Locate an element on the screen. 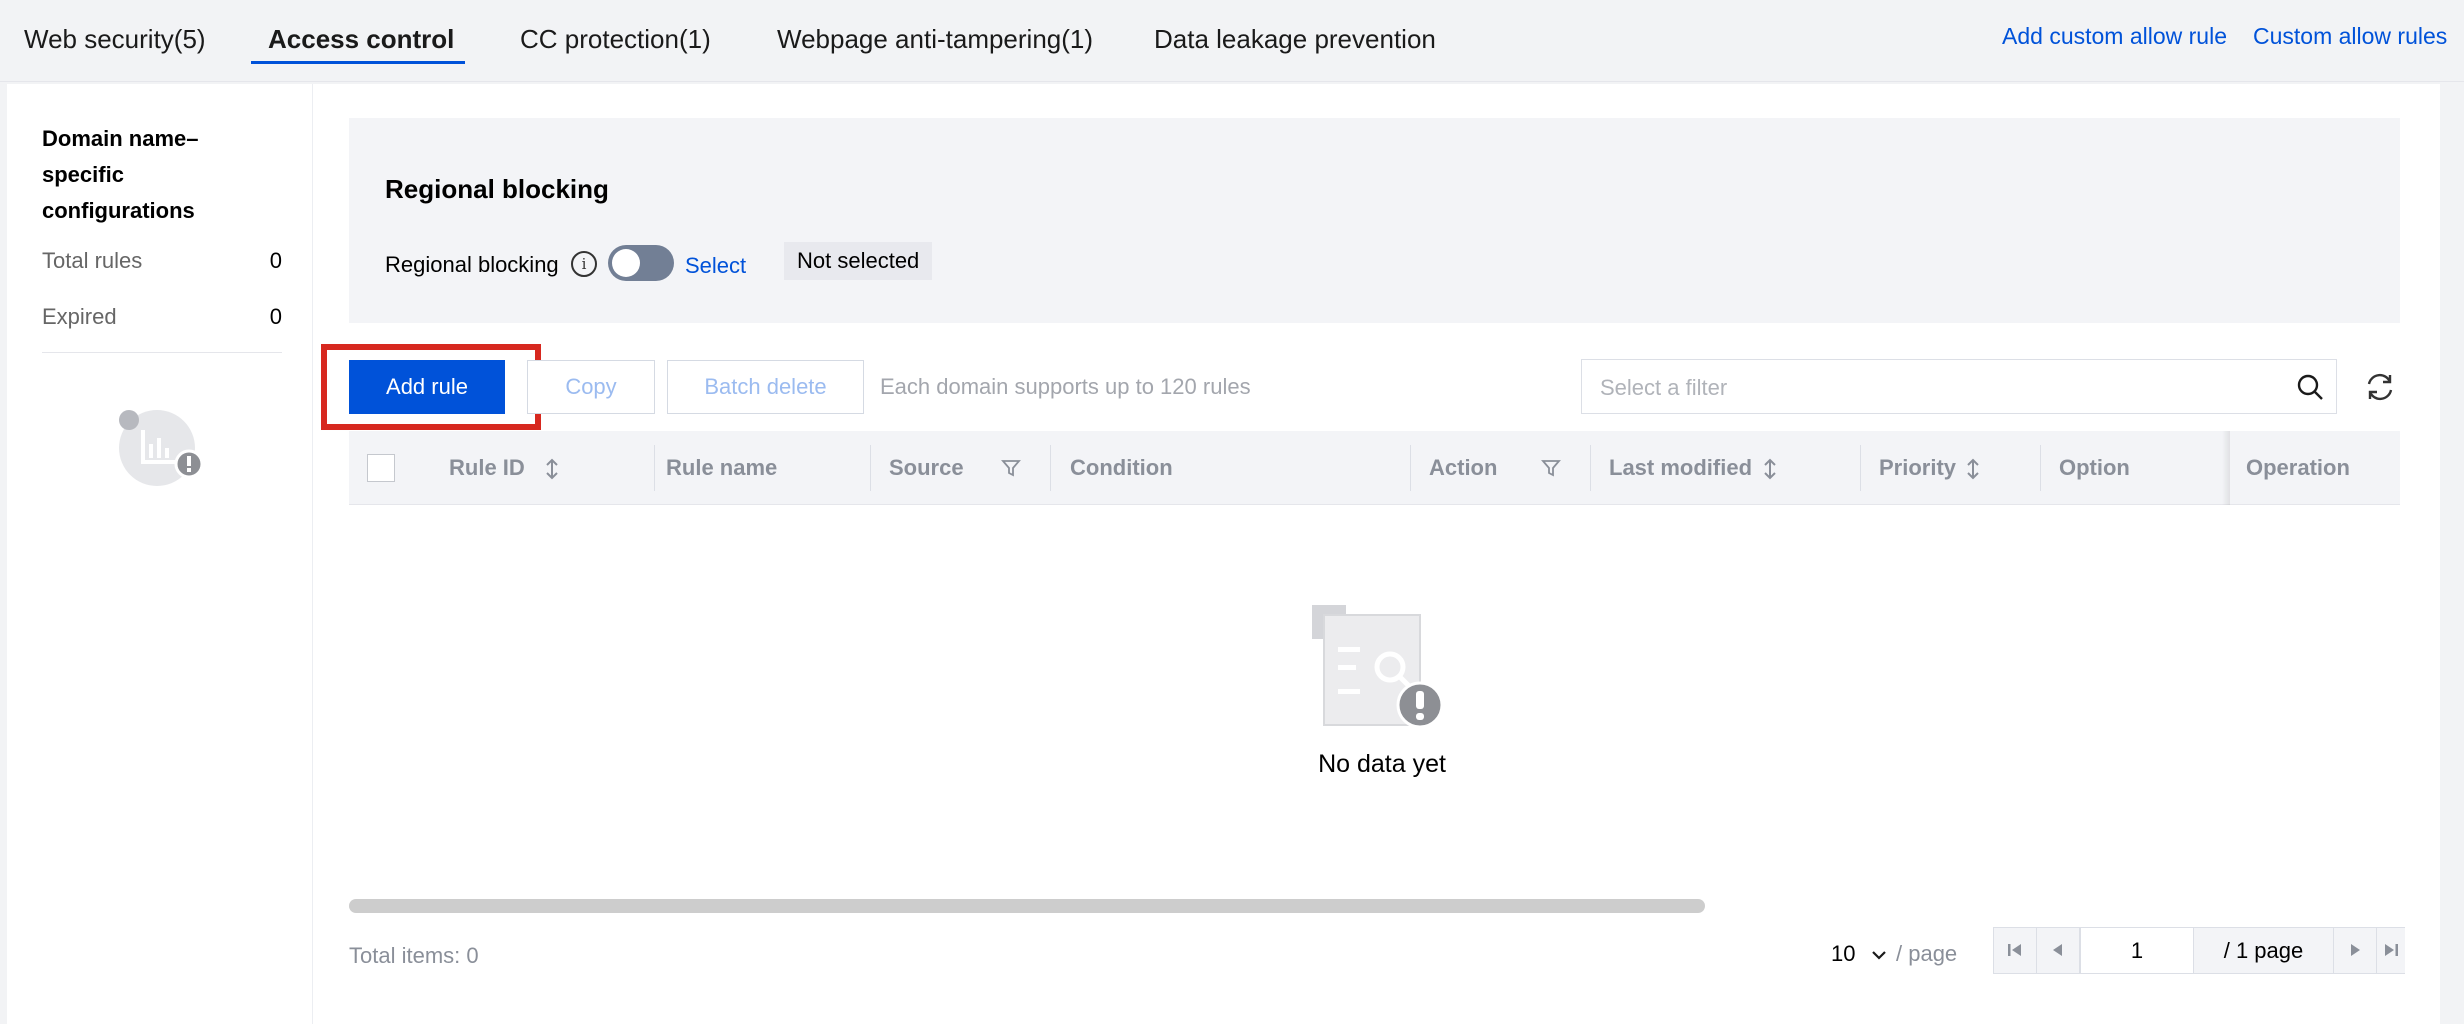 The height and width of the screenshot is (1024, 2464). tab-web-security: Web security(5) is located at coordinates (115, 39).